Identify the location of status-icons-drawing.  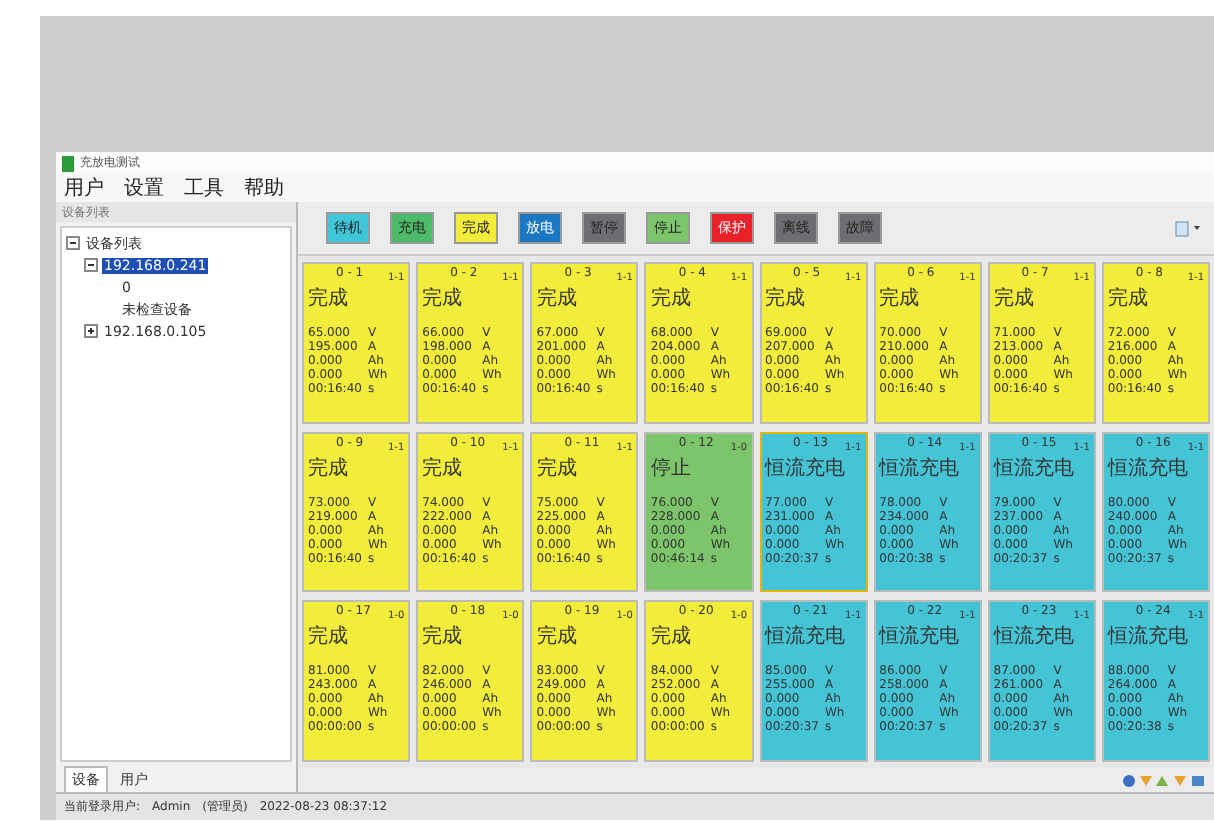
(1164, 780).